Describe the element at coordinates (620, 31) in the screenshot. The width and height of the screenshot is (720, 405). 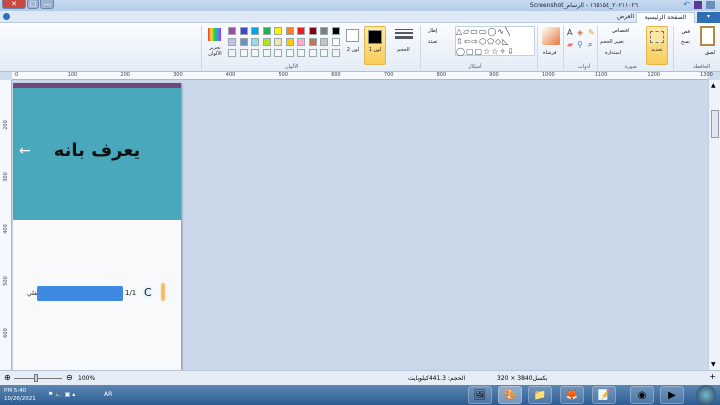
I see `crop-button: اقتصاص` at that location.